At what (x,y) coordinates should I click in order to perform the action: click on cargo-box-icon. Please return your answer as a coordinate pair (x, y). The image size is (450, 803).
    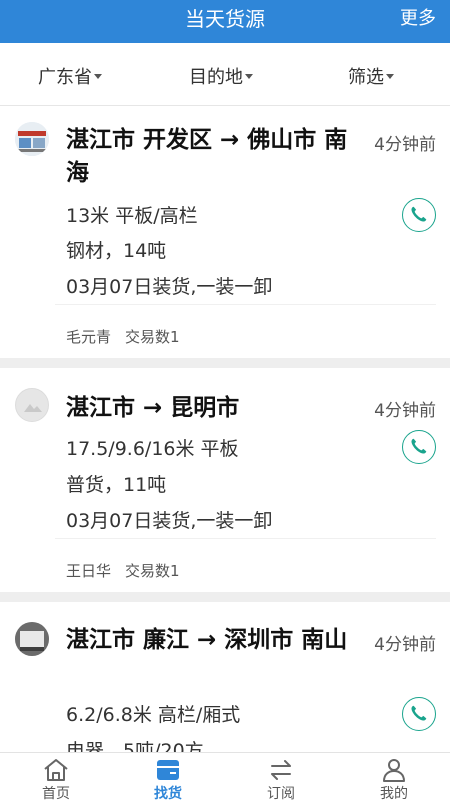
    Looking at the image, I should click on (168, 770).